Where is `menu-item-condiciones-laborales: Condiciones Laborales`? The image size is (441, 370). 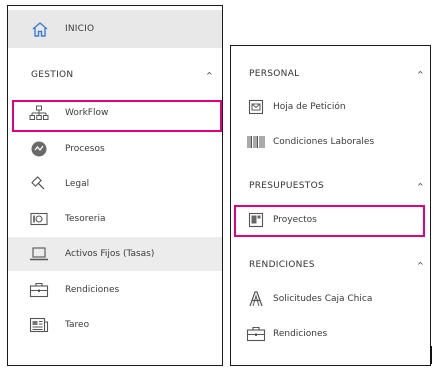
menu-item-condiciones-laborales: Condiciones Laborales is located at coordinates (330, 142).